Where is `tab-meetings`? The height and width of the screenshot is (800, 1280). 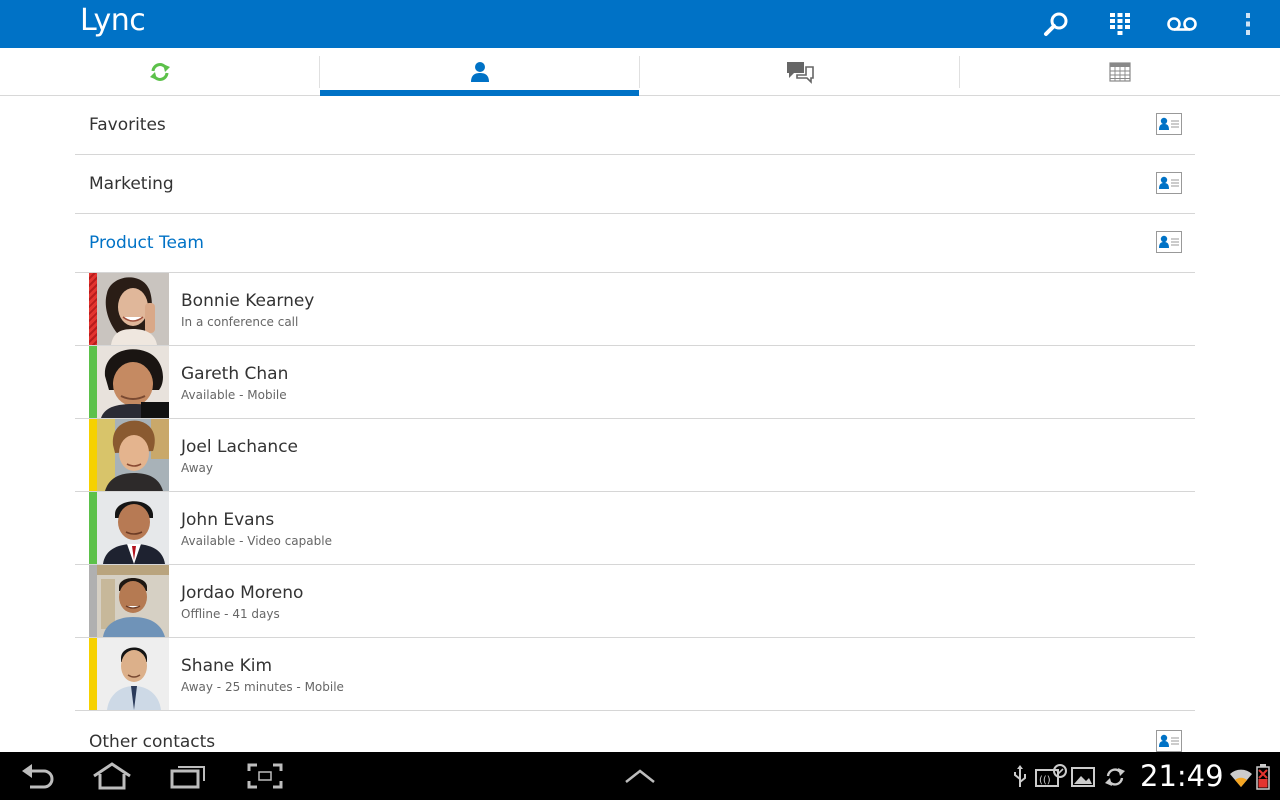
tab-meetings is located at coordinates (1119, 71).